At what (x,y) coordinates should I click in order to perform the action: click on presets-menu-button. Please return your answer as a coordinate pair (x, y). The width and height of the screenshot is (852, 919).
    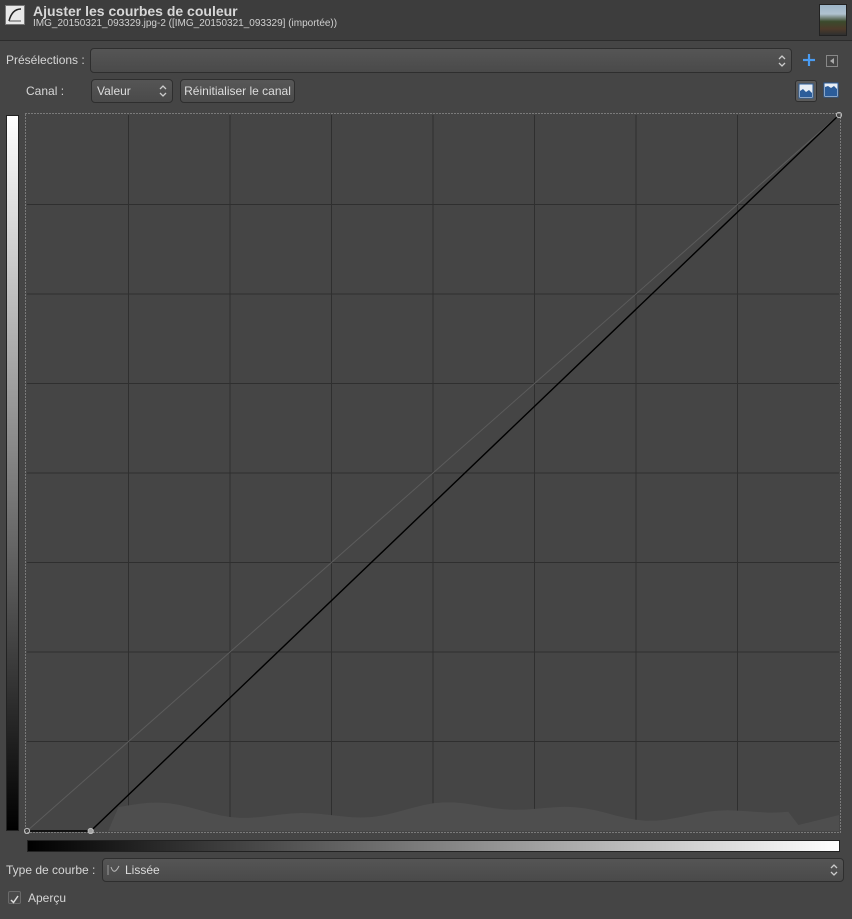
    Looking at the image, I should click on (832, 60).